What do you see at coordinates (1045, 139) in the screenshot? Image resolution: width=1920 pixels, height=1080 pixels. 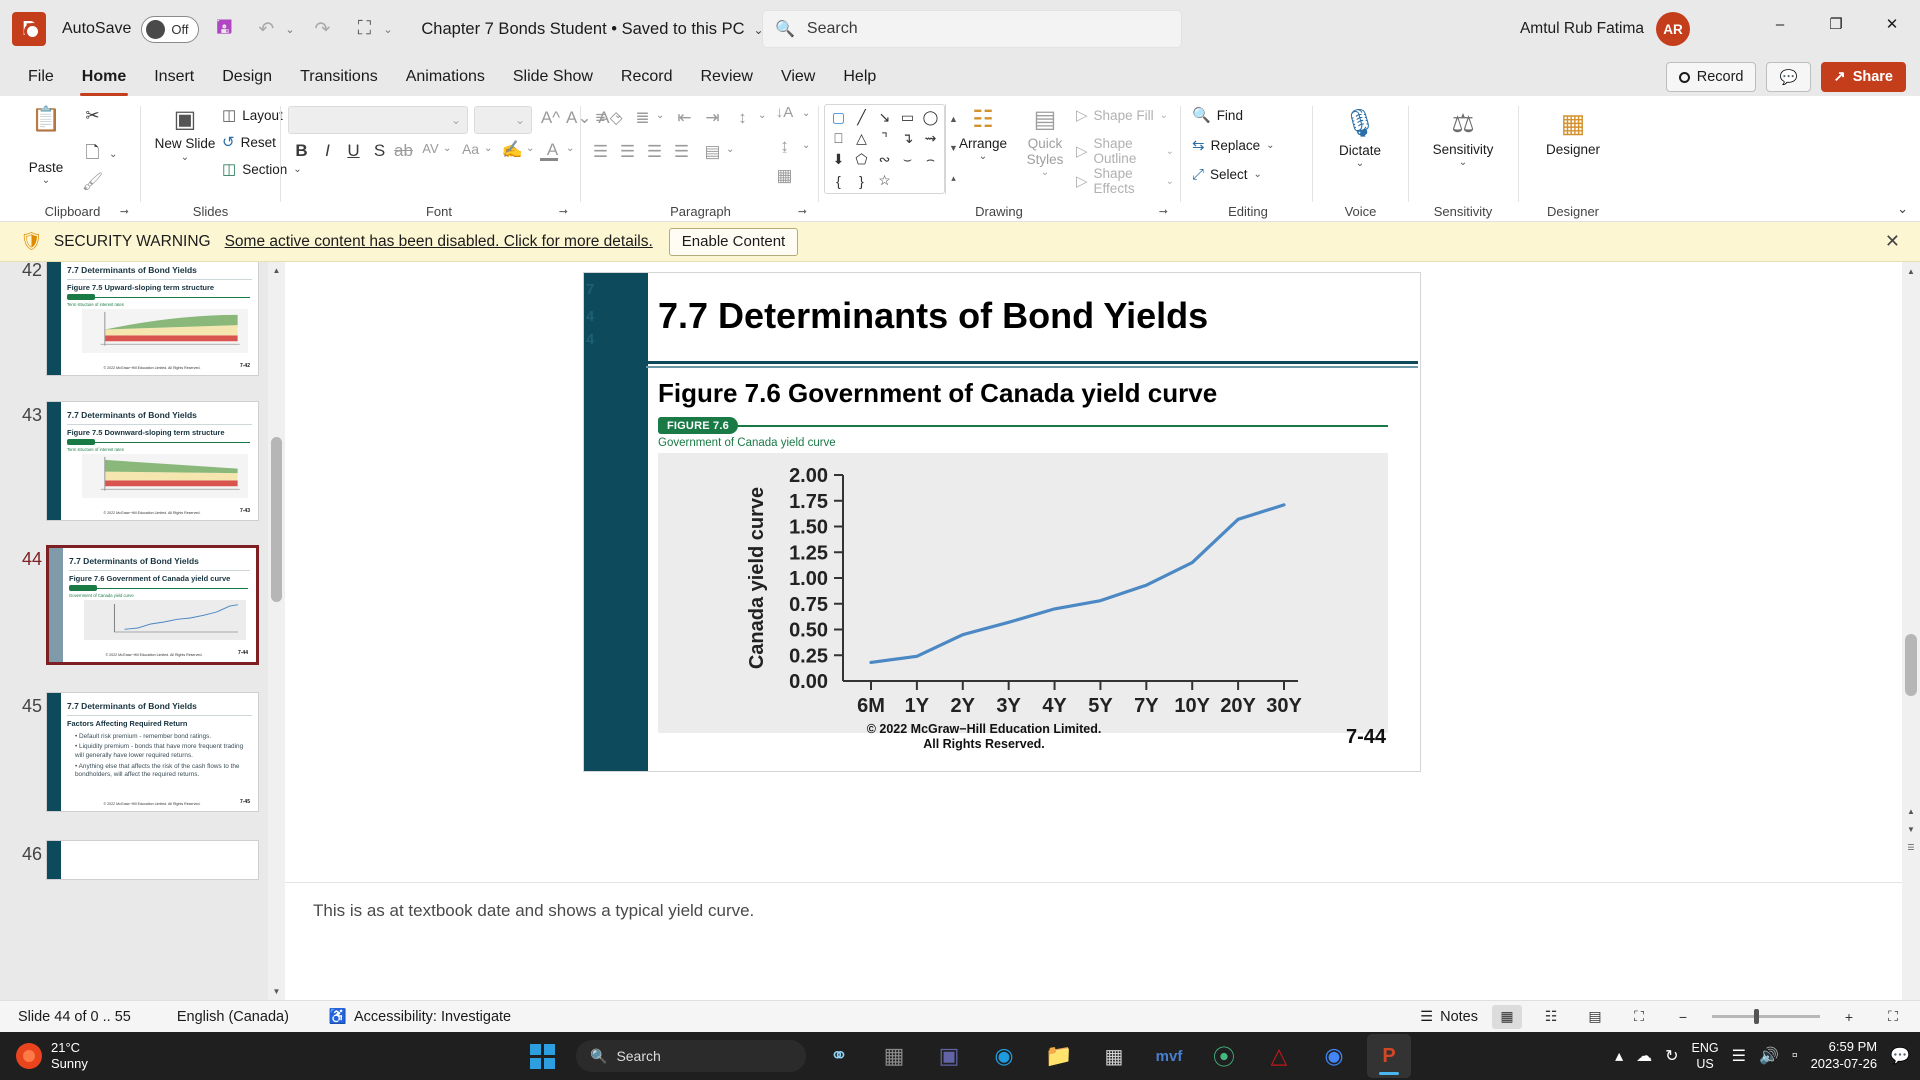 I see `quick-styles-button: ▤ Quick Styles ⌄` at bounding box center [1045, 139].